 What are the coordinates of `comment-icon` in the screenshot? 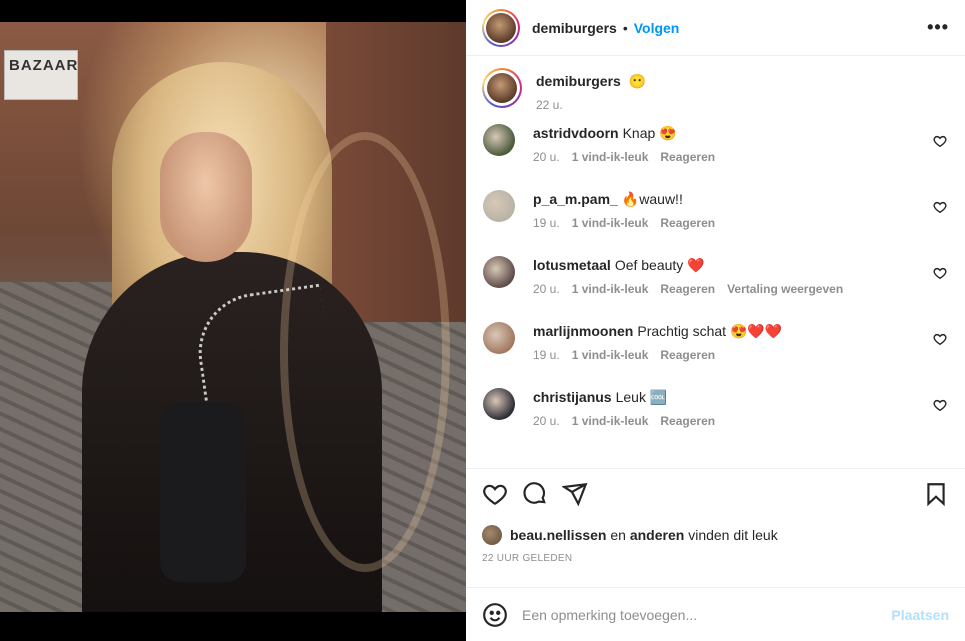 It's located at (535, 494).